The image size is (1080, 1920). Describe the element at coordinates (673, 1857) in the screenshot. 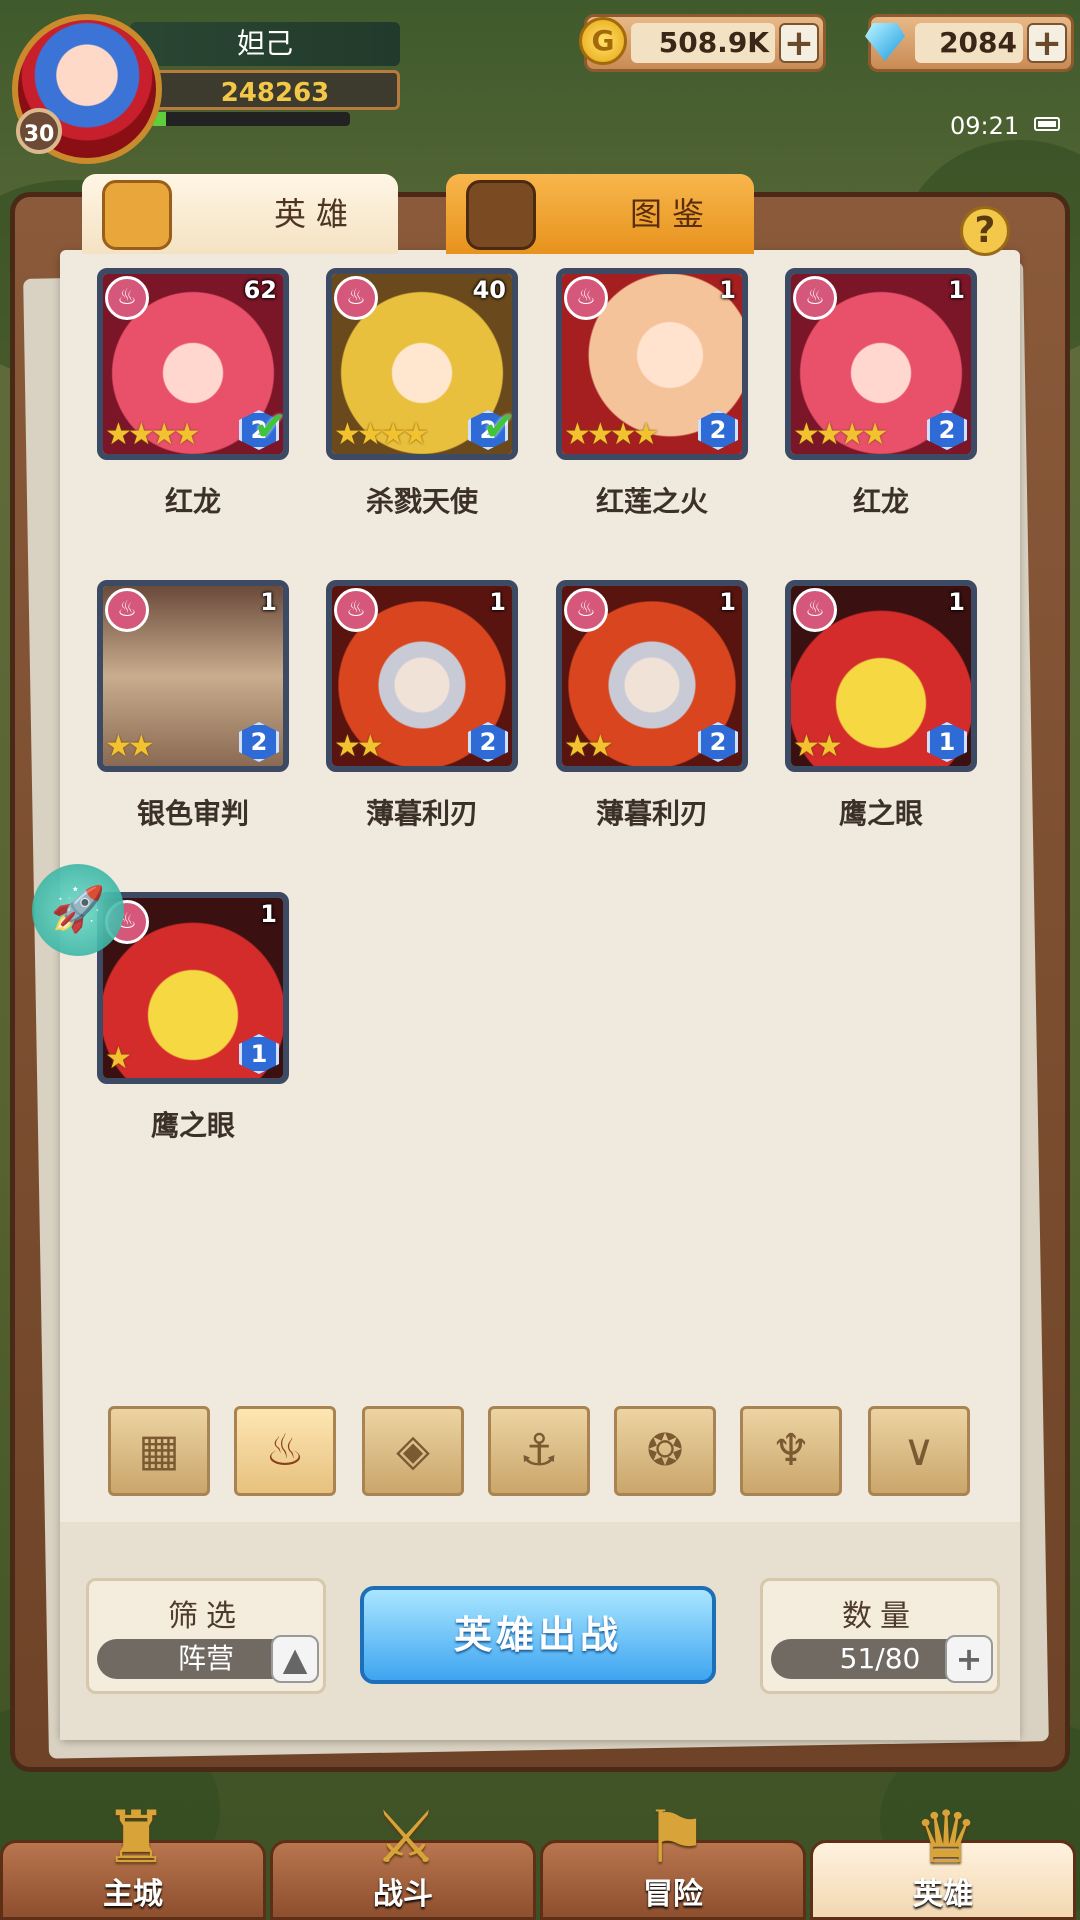

I see `nav-adventure: ⚑ 冒险` at that location.